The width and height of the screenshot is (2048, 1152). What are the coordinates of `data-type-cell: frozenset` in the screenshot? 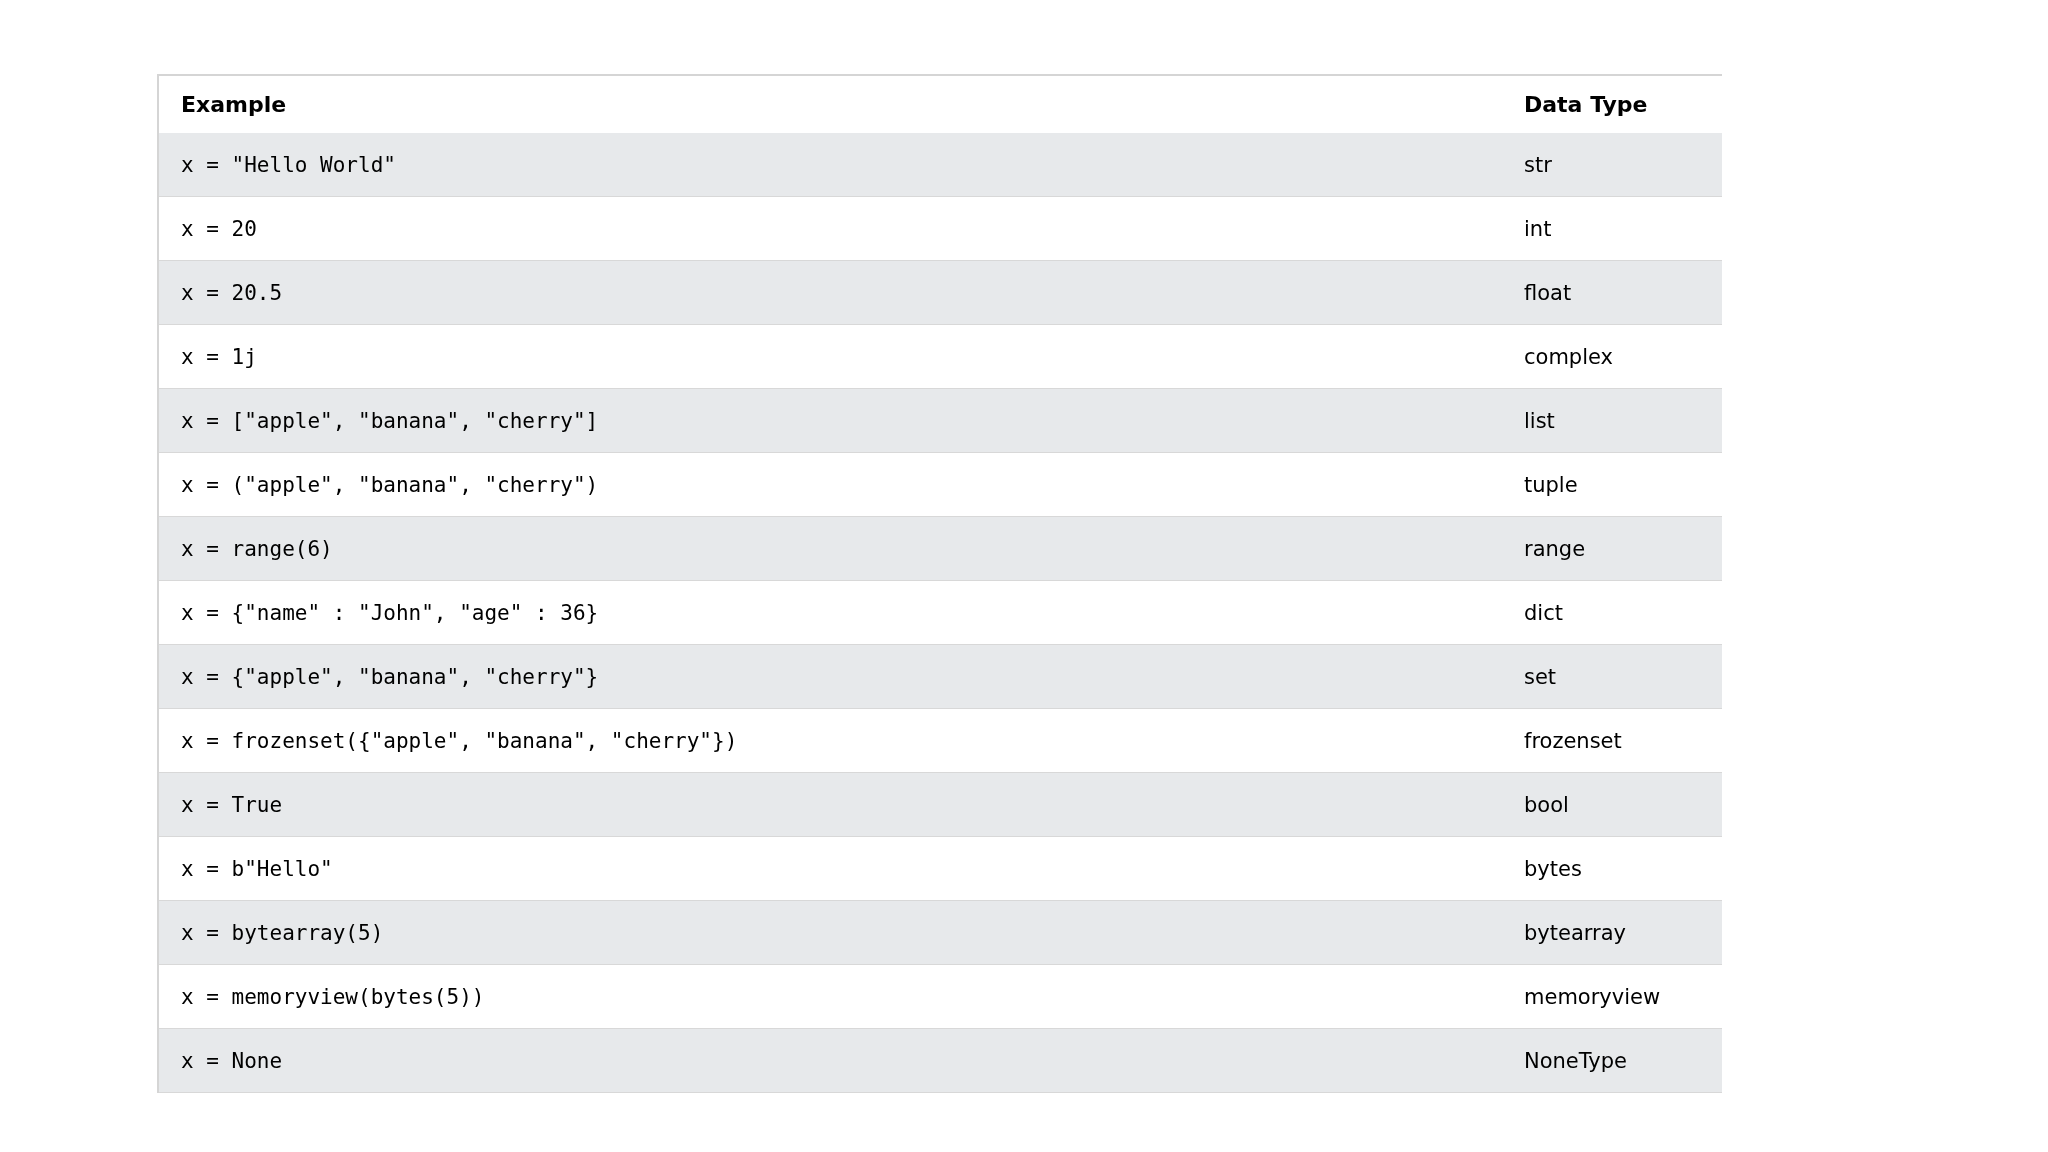 It's located at (1573, 740).